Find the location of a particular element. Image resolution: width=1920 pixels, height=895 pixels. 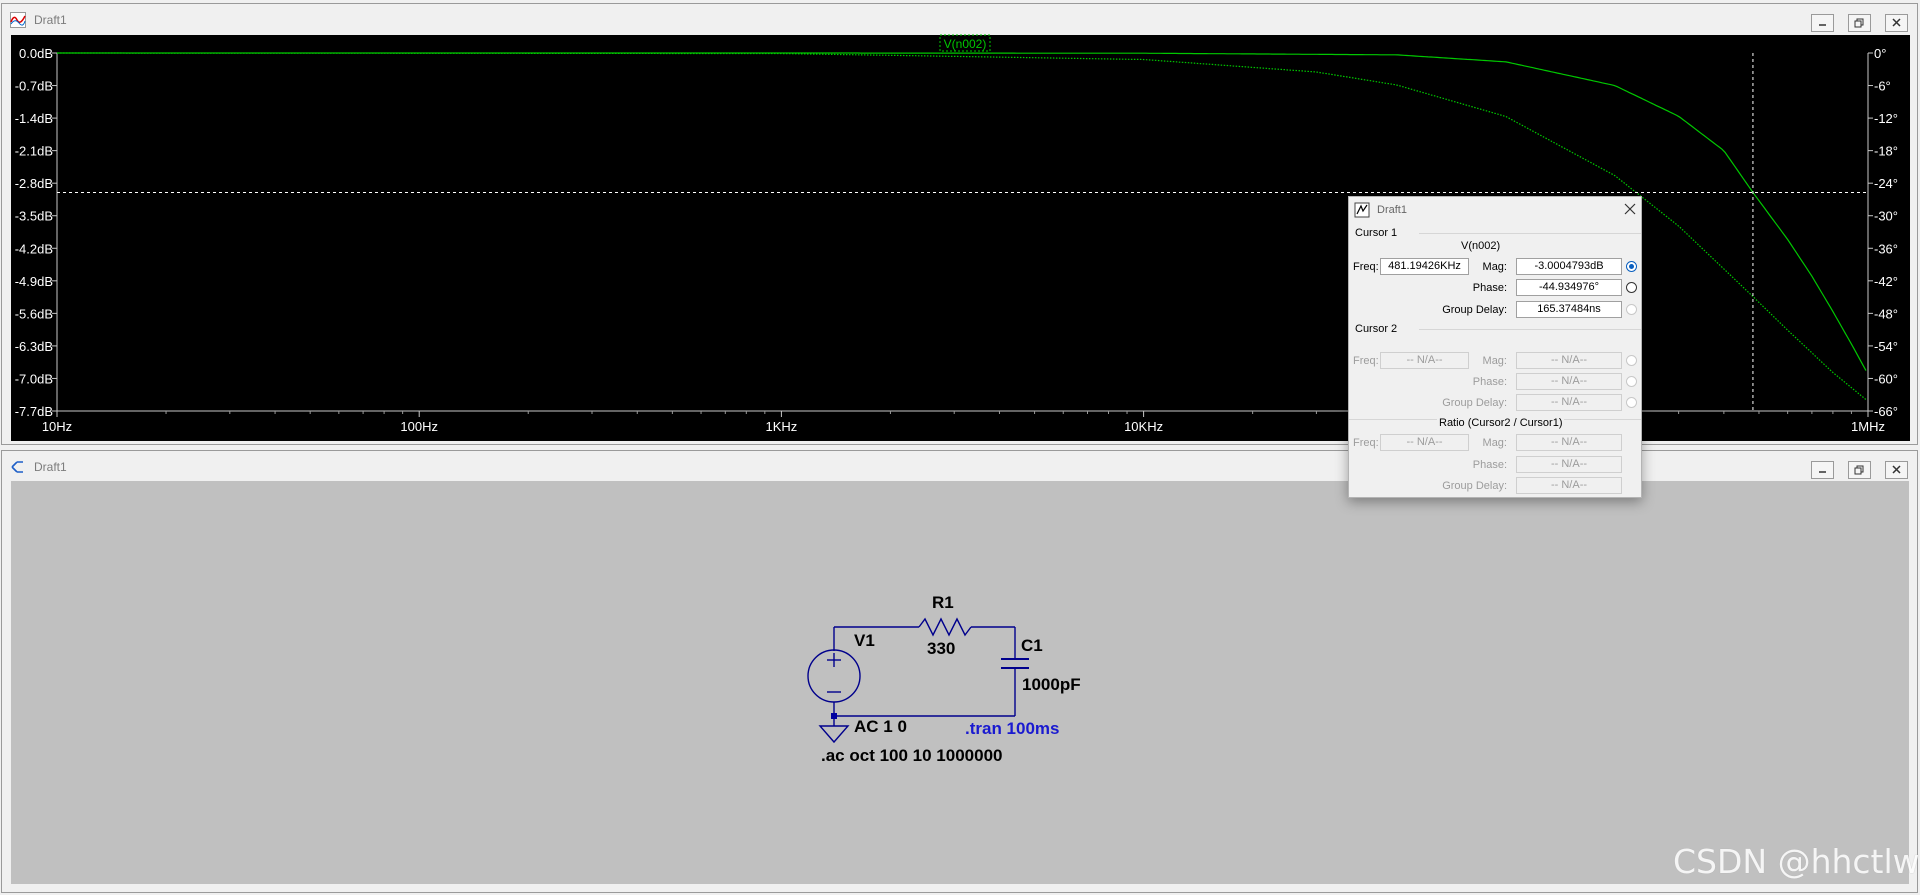

cursor1-phase-label: Phase: is located at coordinates (1489, 288).